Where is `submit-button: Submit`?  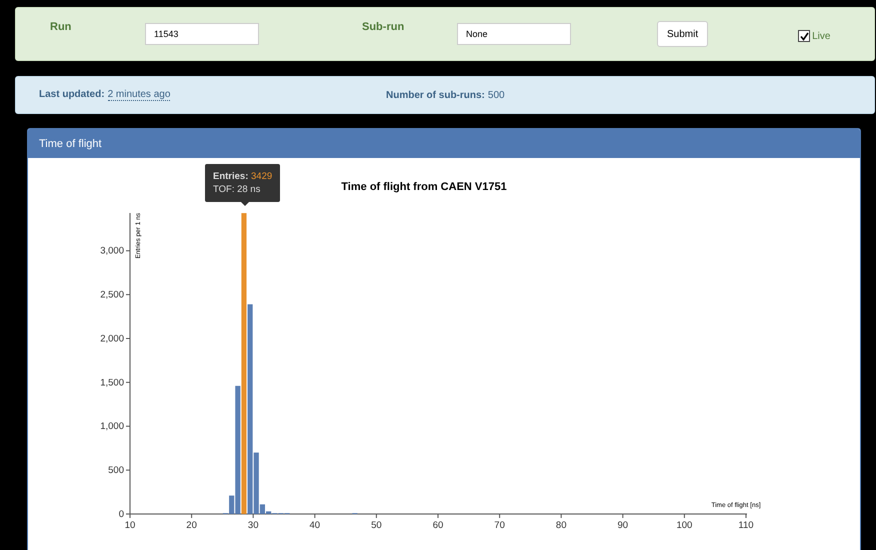
submit-button: Submit is located at coordinates (682, 34).